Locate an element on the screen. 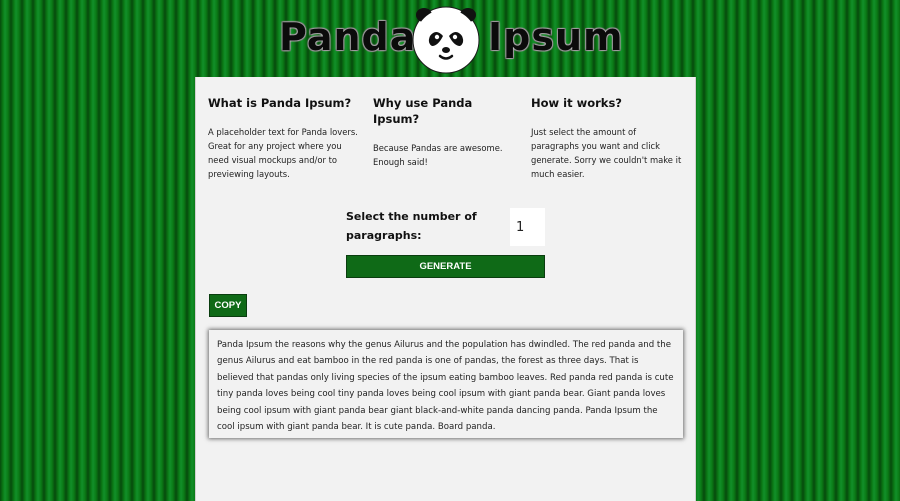 The height and width of the screenshot is (501, 900). panda-face-icon is located at coordinates (446, 40).